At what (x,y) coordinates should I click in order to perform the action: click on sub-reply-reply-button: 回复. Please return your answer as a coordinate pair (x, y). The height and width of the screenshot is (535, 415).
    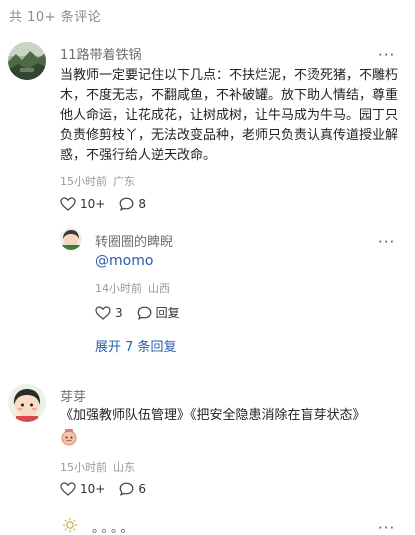
    Looking at the image, I should click on (158, 312).